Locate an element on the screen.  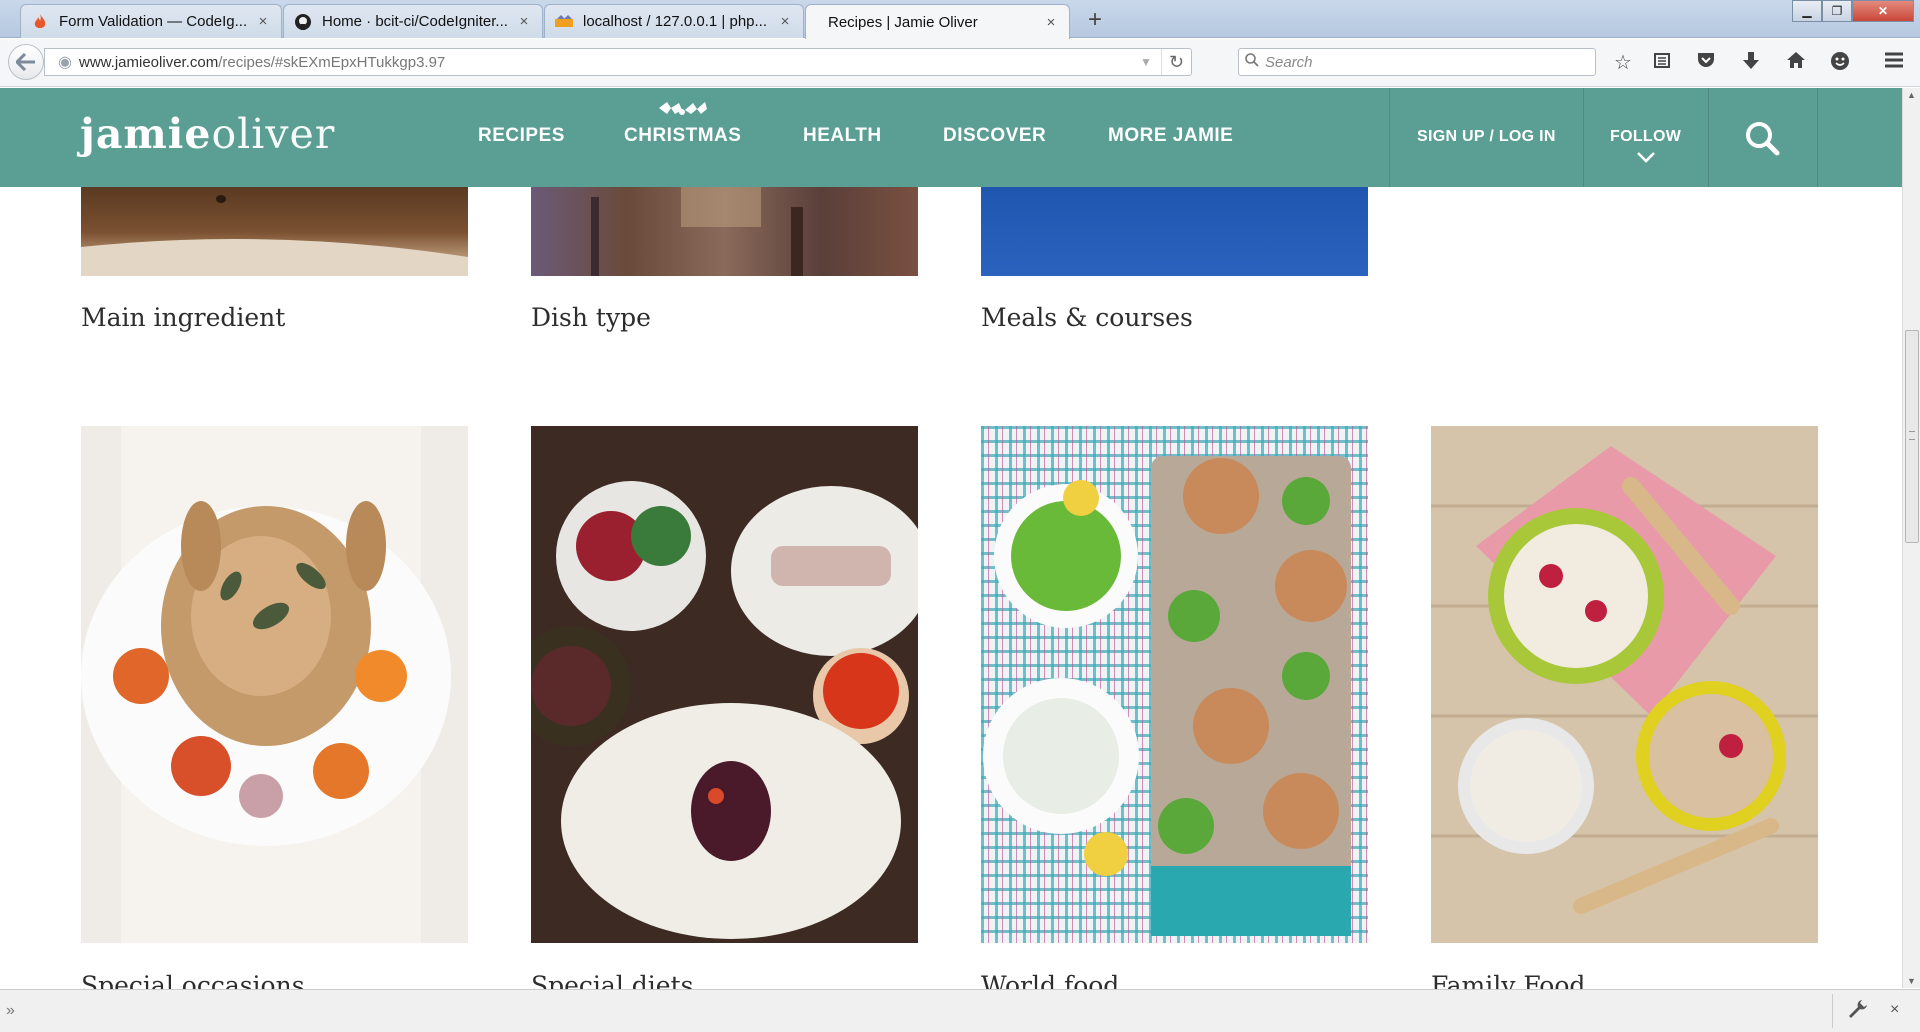
scroll-up-arrow-icon: ▲ is located at coordinates (1911, 95).